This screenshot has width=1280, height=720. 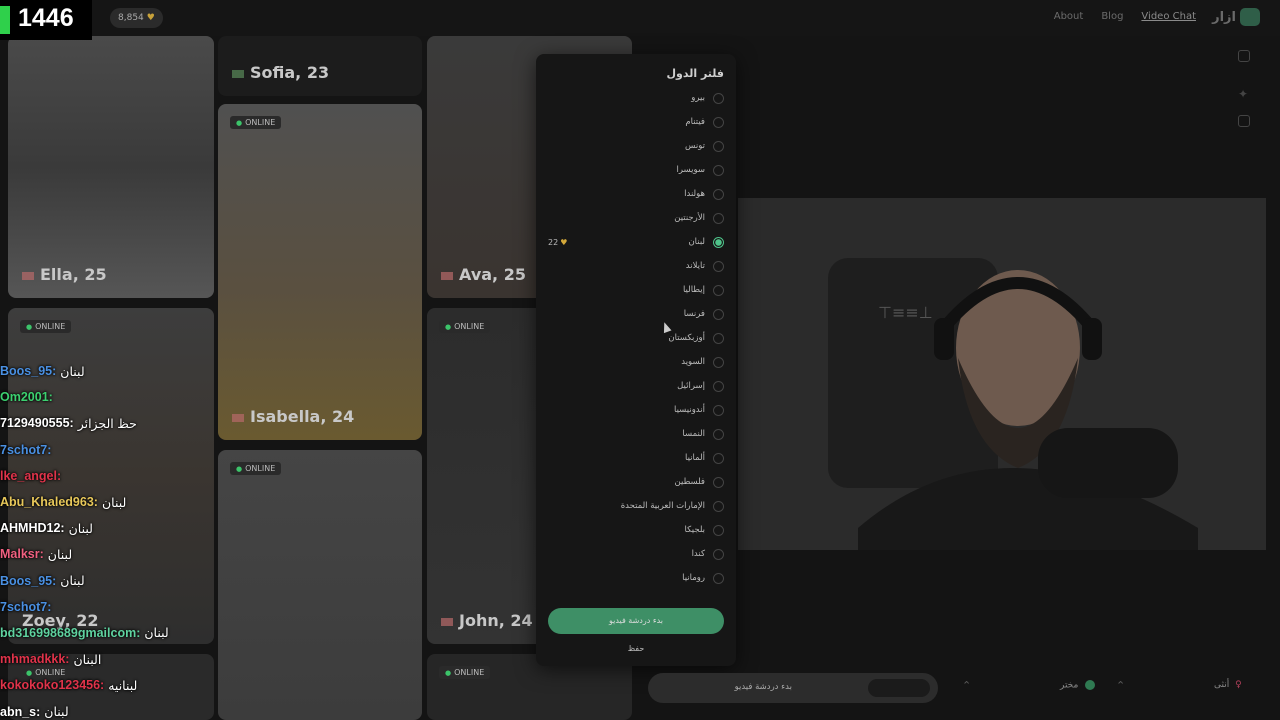 What do you see at coordinates (52, 685) in the screenshot?
I see `chat-username: kokokoko123456:` at bounding box center [52, 685].